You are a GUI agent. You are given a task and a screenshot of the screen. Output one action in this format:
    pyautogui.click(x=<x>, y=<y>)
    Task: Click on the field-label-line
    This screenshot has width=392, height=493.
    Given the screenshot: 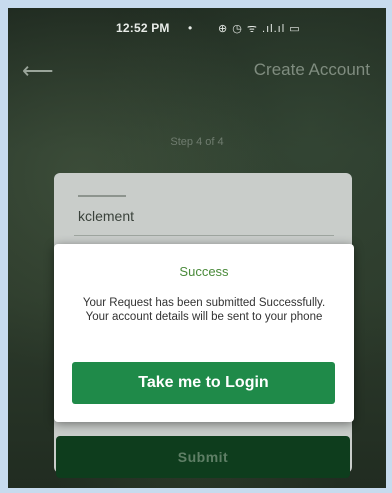 What is the action you would take?
    pyautogui.click(x=102, y=196)
    